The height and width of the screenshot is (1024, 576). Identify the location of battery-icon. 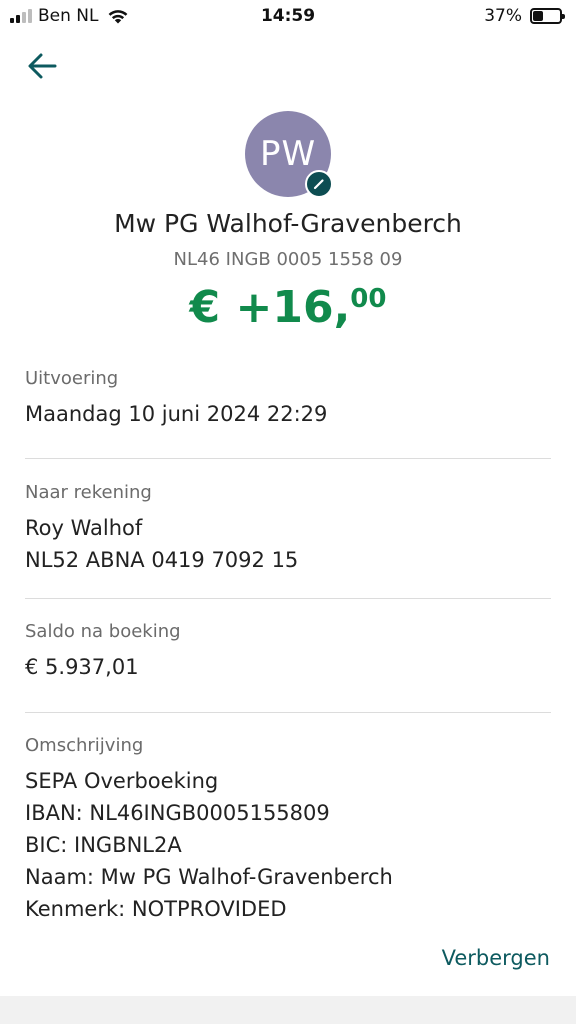
(547, 16).